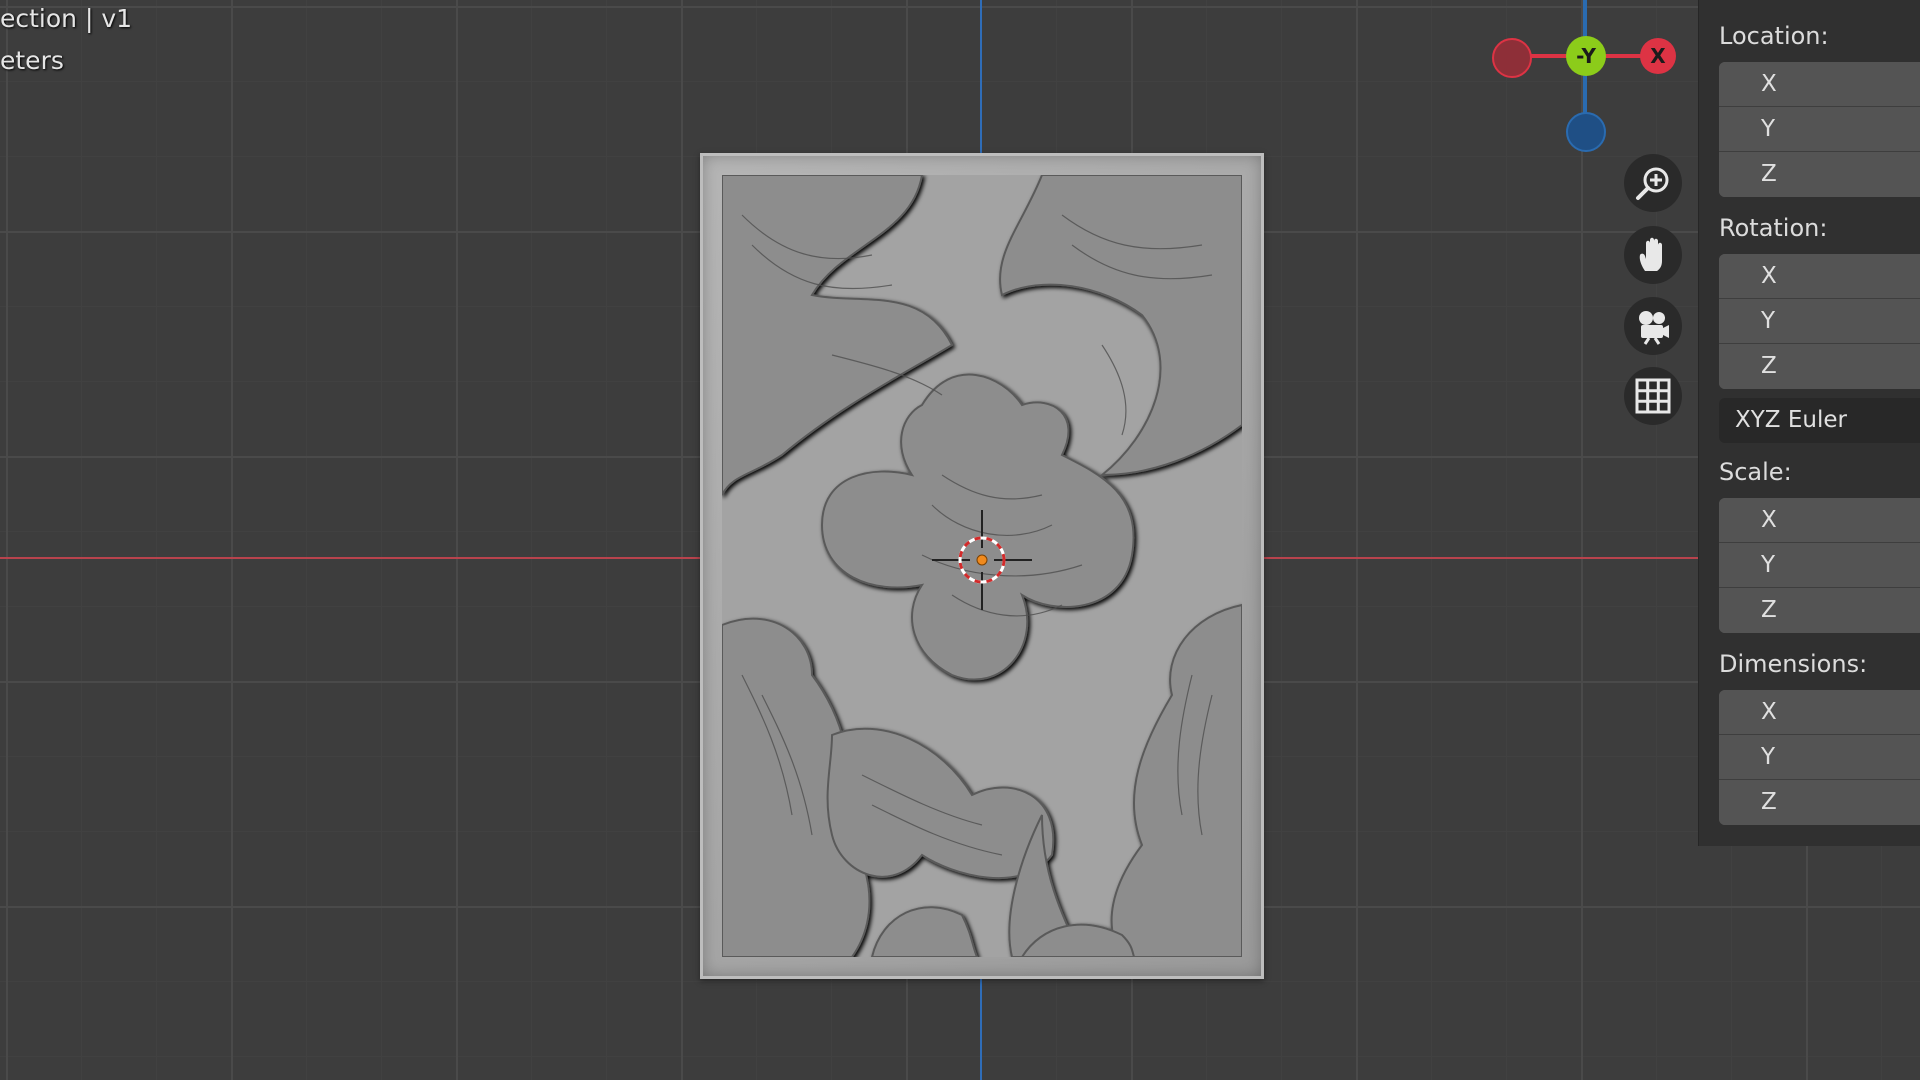 Image resolution: width=1920 pixels, height=1080 pixels. I want to click on gizmo-x-label: X, so click(1658, 56).